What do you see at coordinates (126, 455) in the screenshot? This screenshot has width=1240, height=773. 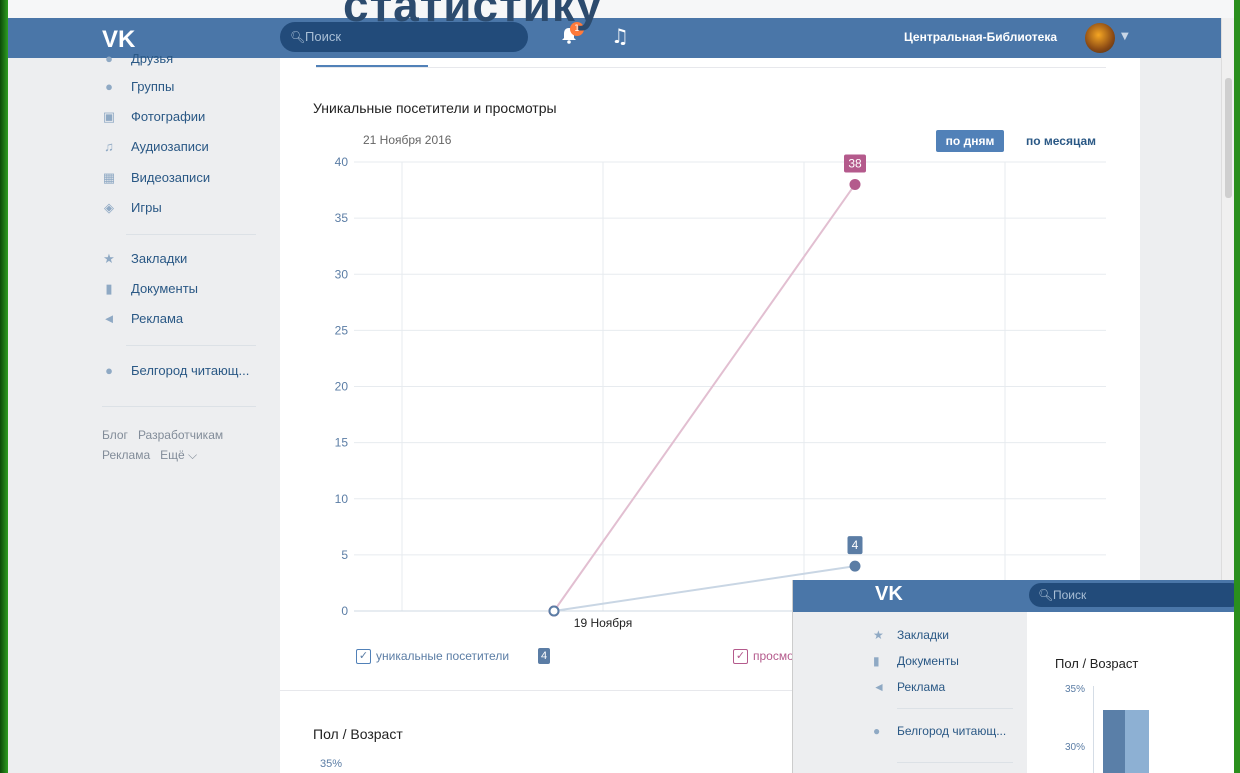 I see `footer-link-ads: Реклама` at bounding box center [126, 455].